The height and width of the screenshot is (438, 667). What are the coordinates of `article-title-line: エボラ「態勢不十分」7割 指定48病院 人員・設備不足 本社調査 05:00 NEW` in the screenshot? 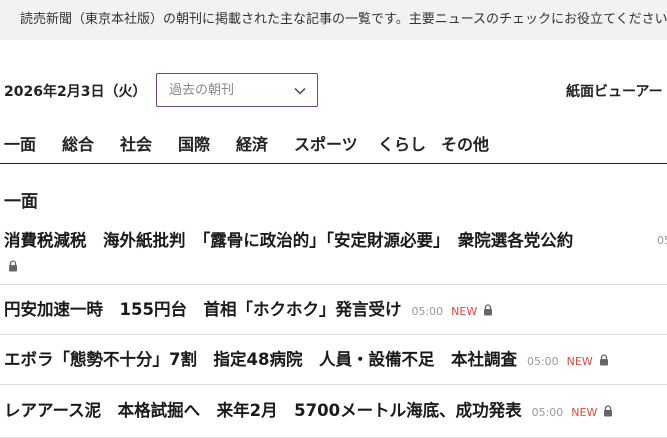 It's located at (306, 361).